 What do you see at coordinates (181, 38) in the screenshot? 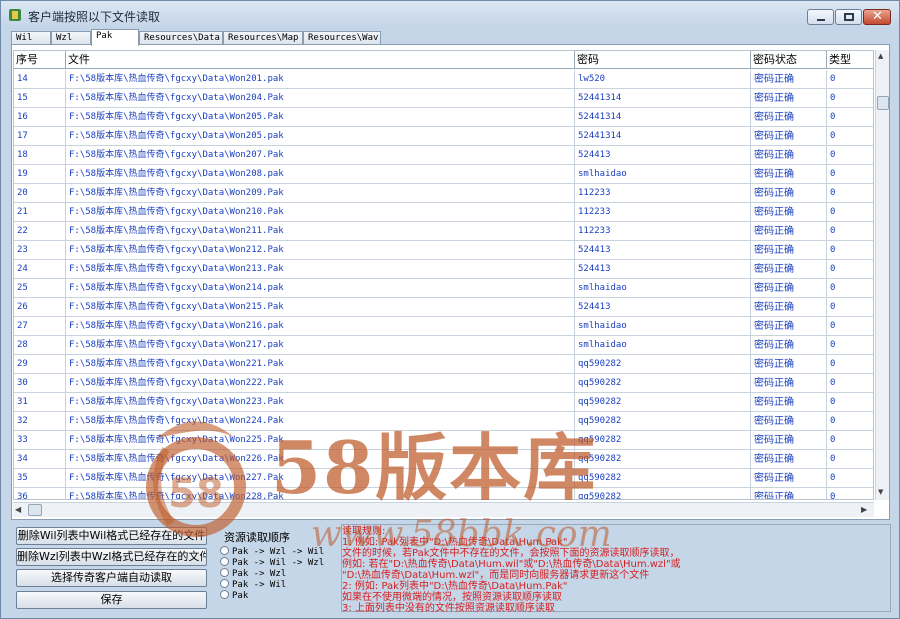
I see `tab-resources-data: Resources\Data` at bounding box center [181, 38].